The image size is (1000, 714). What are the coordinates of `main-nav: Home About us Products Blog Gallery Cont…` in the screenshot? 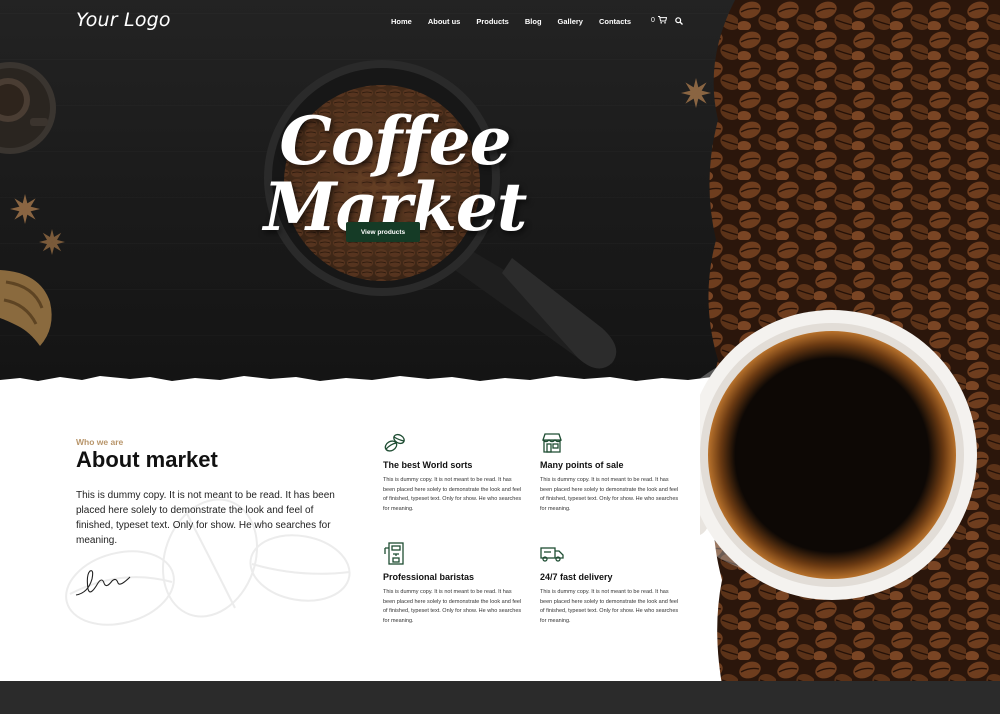 It's located at (519, 21).